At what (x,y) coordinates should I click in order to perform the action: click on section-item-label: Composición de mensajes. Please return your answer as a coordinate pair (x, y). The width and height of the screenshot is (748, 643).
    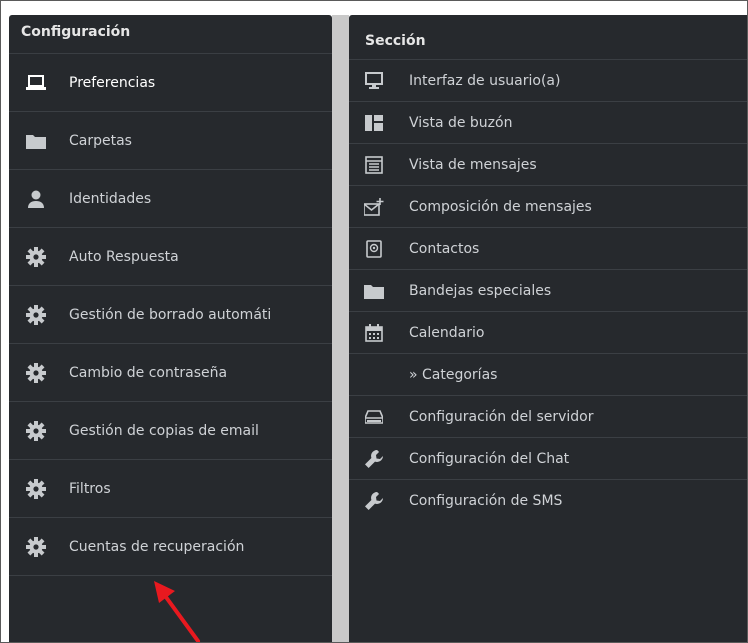
    Looking at the image, I should click on (500, 206).